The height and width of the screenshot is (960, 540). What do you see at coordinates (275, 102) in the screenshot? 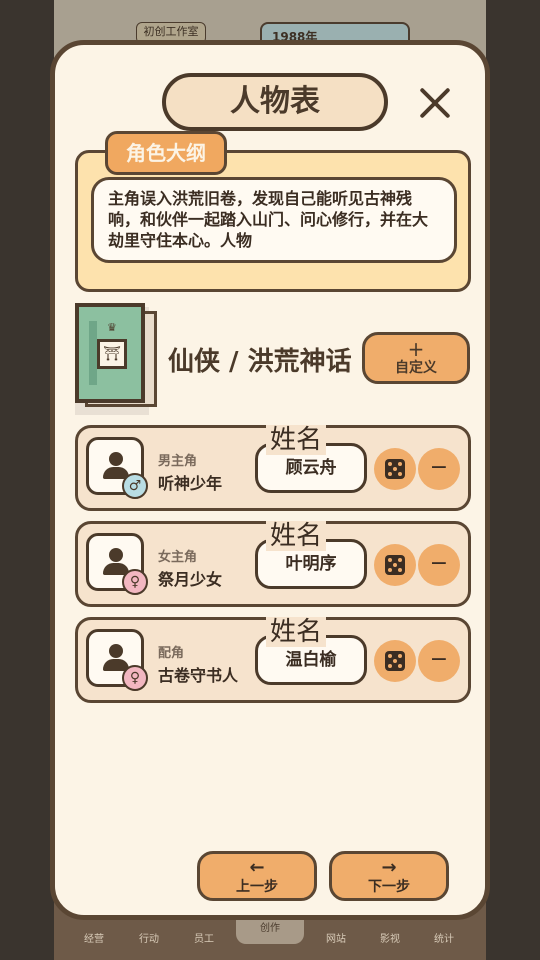
I see `dialog-title: 人物表` at bounding box center [275, 102].